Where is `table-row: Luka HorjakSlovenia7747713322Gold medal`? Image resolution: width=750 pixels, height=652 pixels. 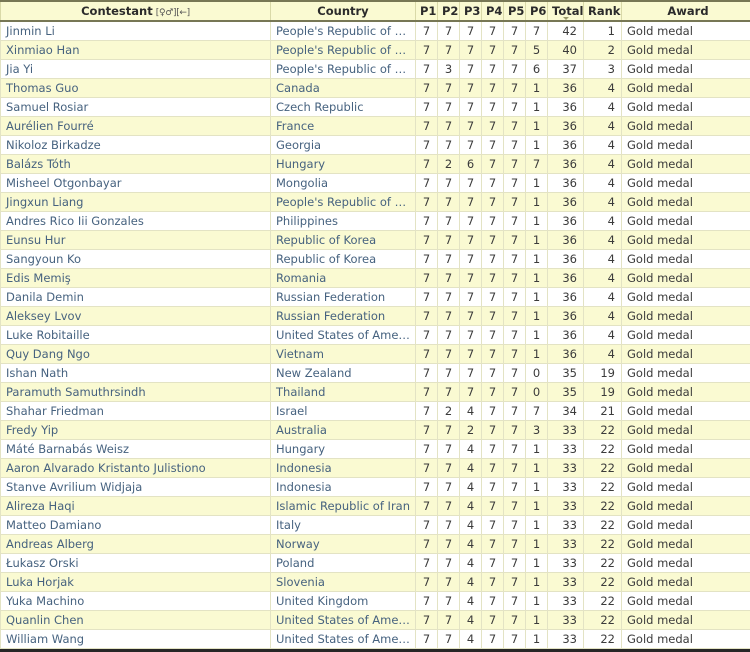 table-row: Luka HorjakSlovenia7747713322Gold medal is located at coordinates (375, 581).